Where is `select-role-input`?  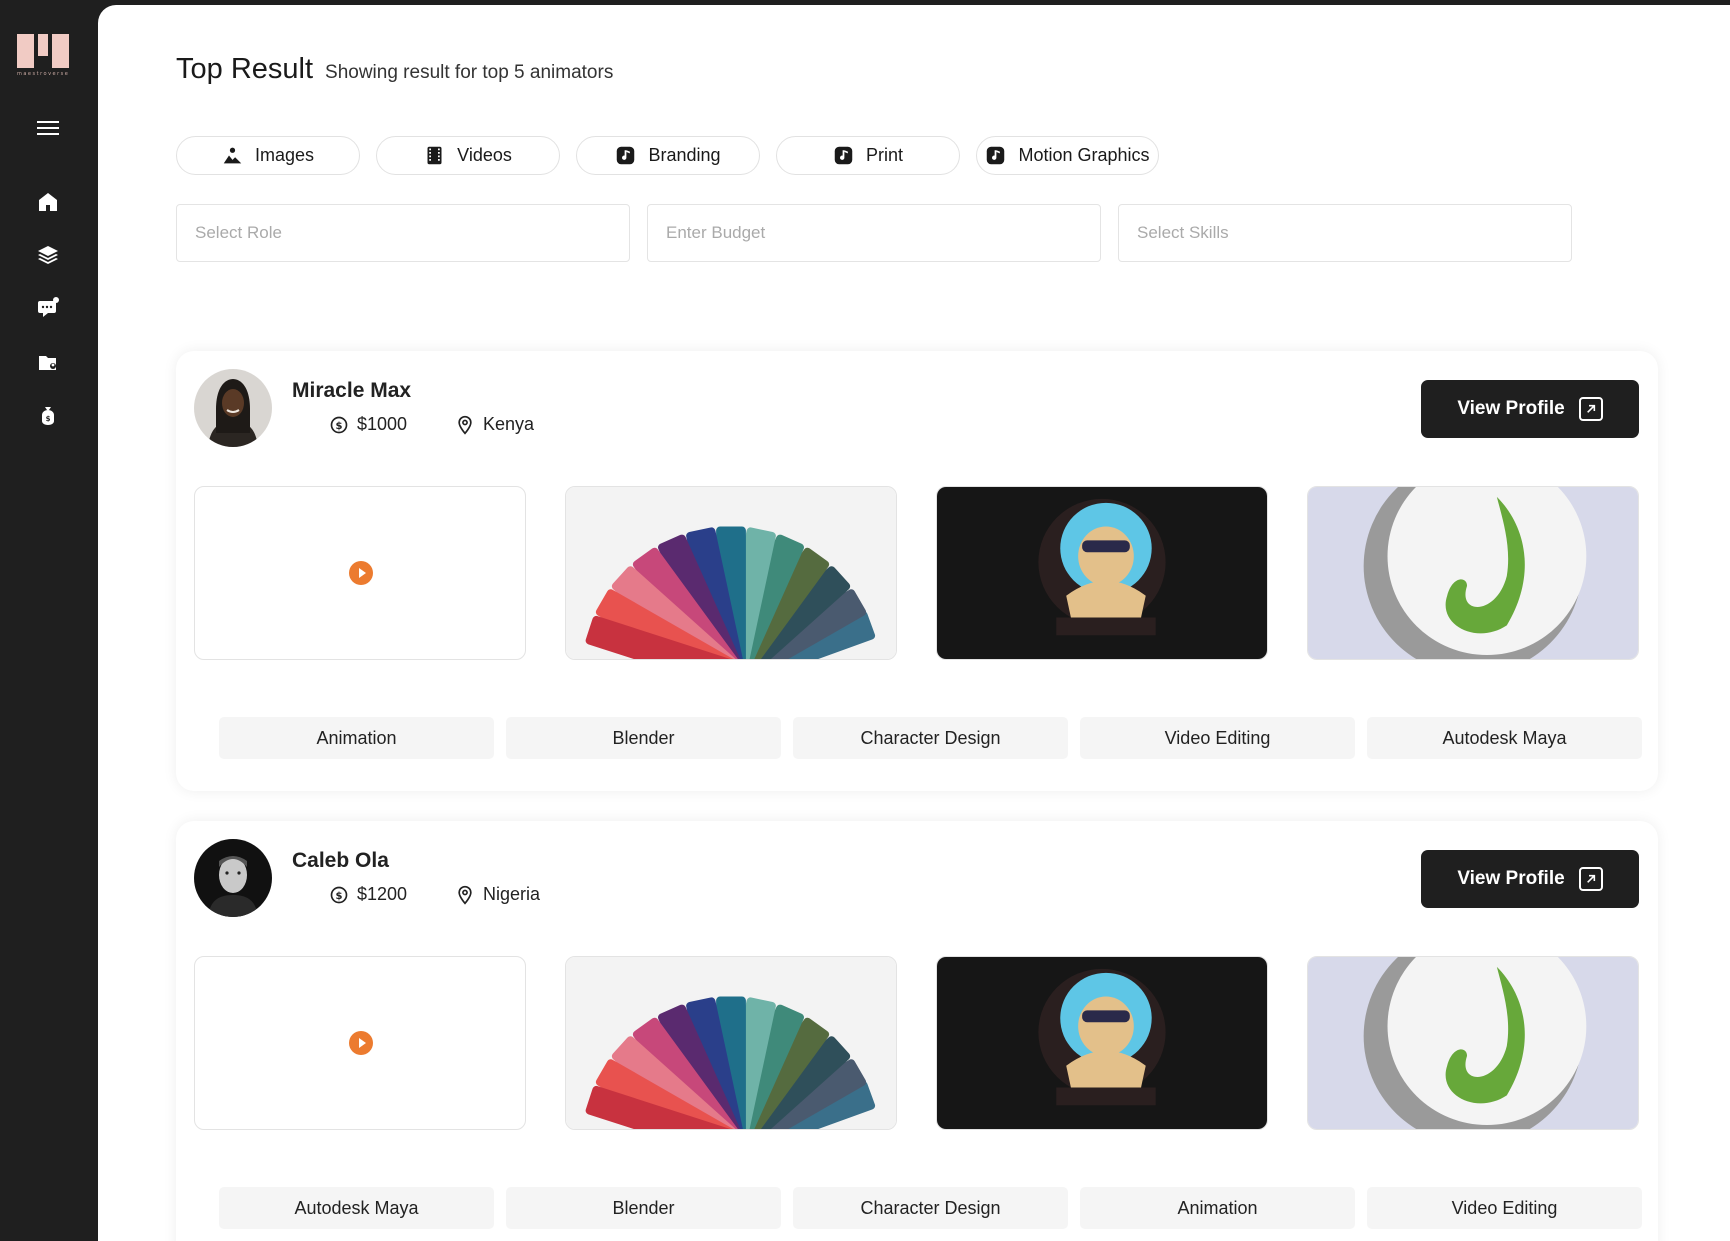
select-role-input is located at coordinates (403, 233).